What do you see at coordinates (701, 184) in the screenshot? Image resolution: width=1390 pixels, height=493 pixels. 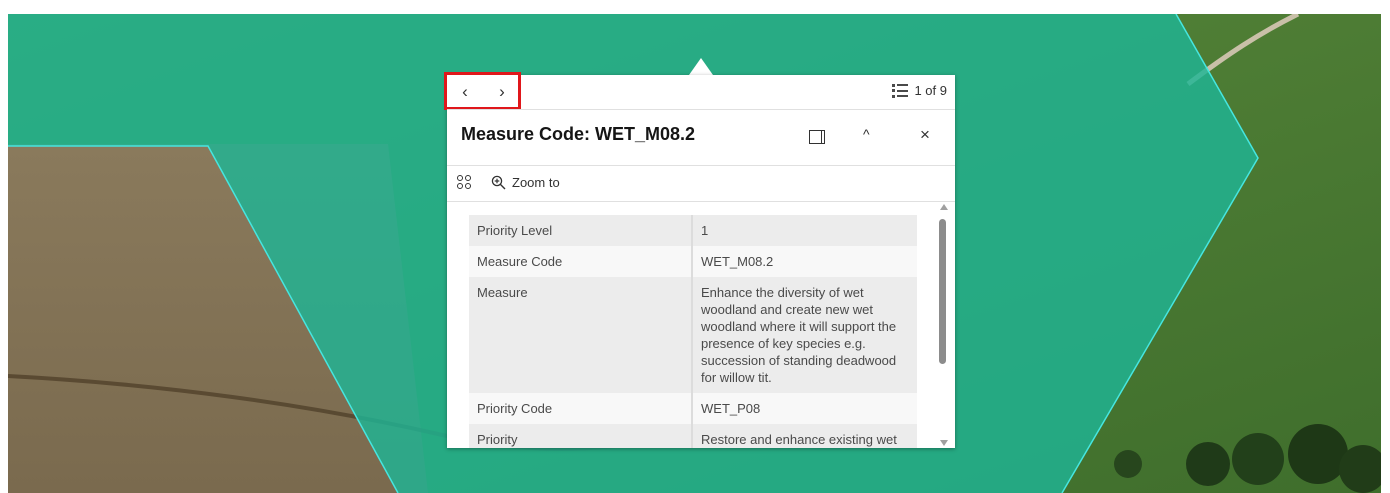 I see `action-bar: Zoom to` at bounding box center [701, 184].